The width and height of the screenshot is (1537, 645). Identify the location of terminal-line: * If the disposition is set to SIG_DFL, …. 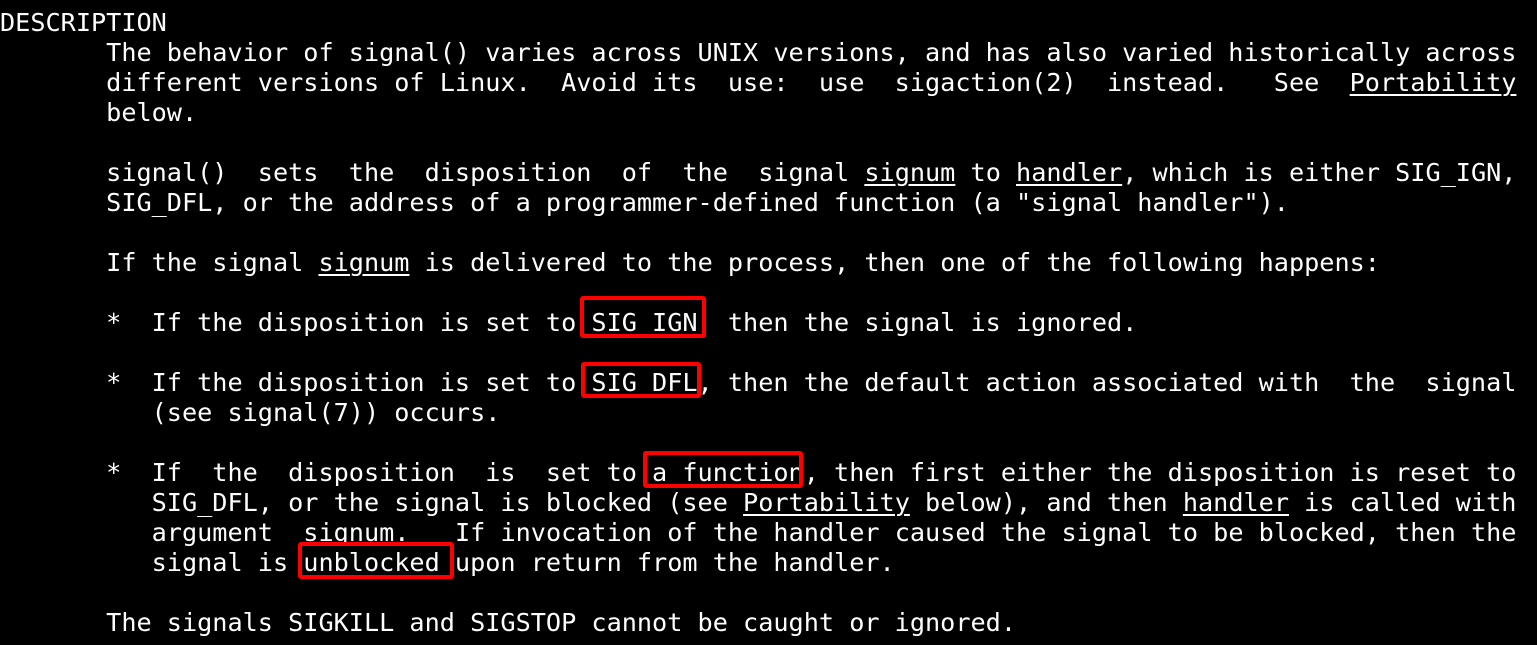
(758, 383).